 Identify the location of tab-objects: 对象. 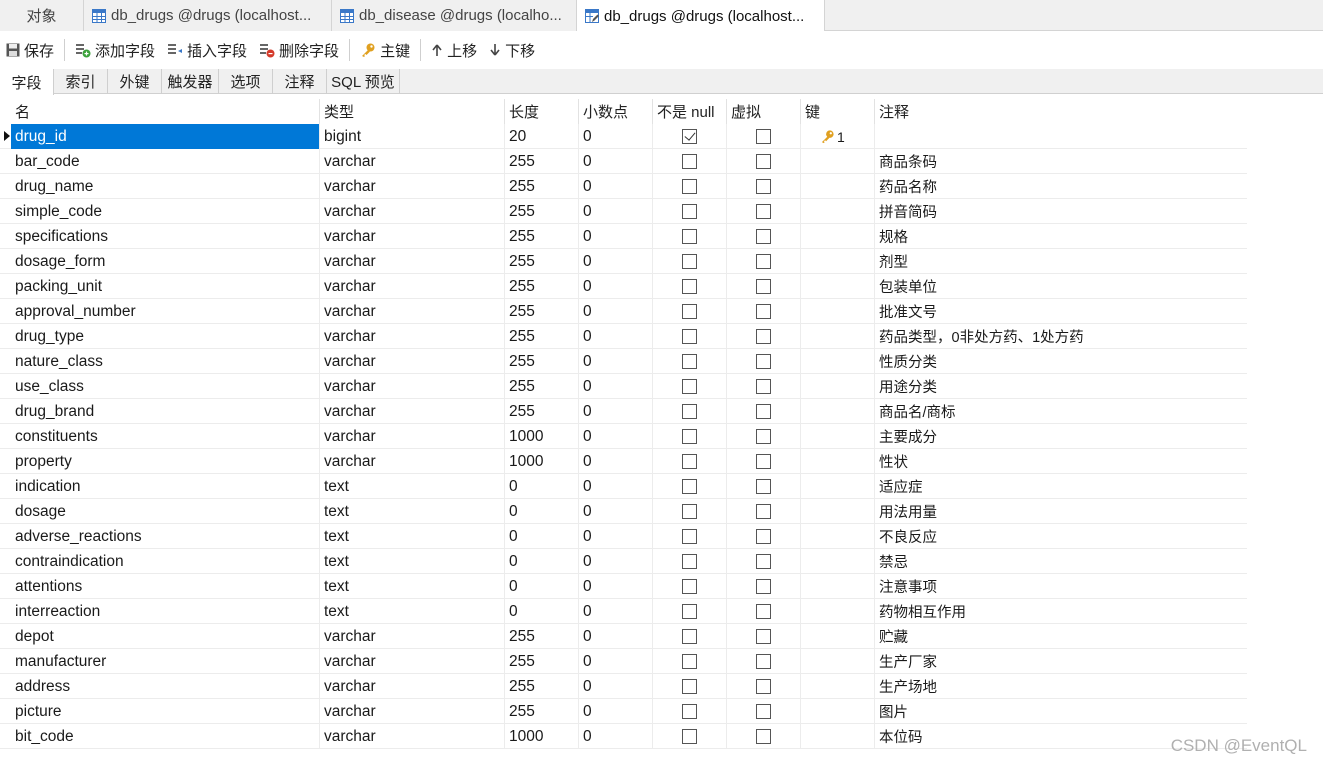
(42, 15).